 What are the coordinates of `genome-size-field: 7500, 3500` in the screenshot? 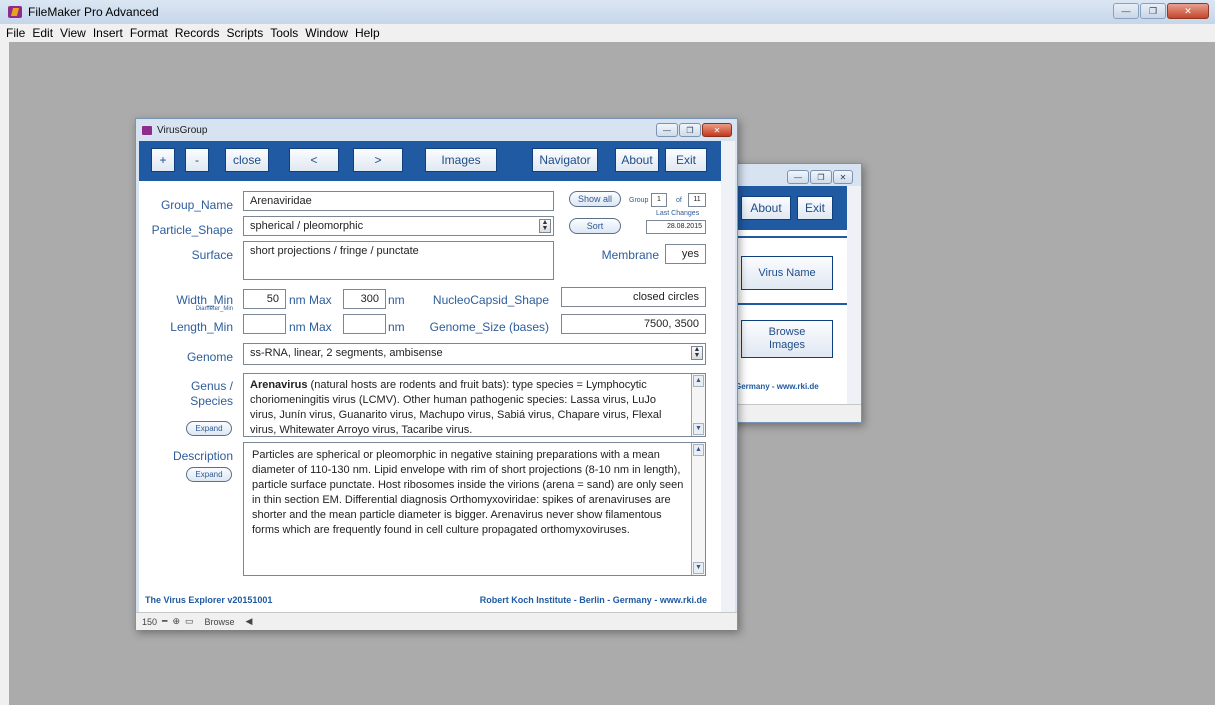 It's located at (633, 324).